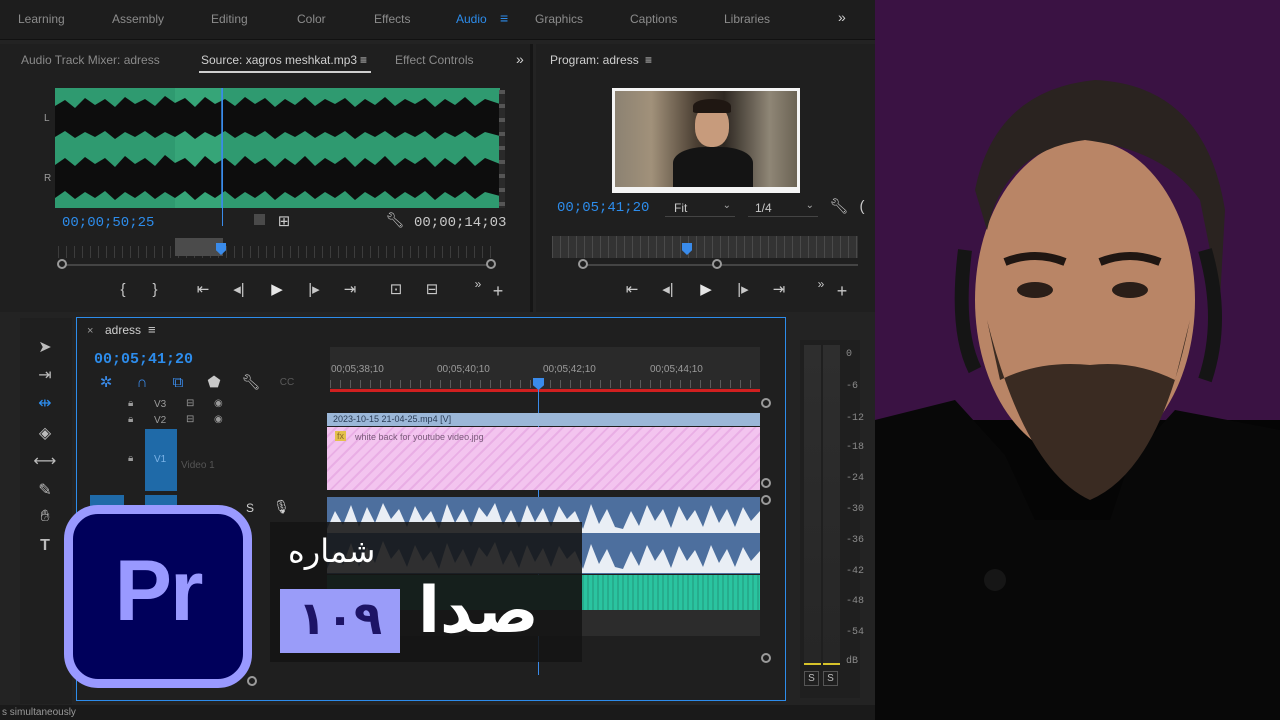 This screenshot has height=720, width=1280. What do you see at coordinates (594, 60) in the screenshot?
I see `program-title: Program: adress` at bounding box center [594, 60].